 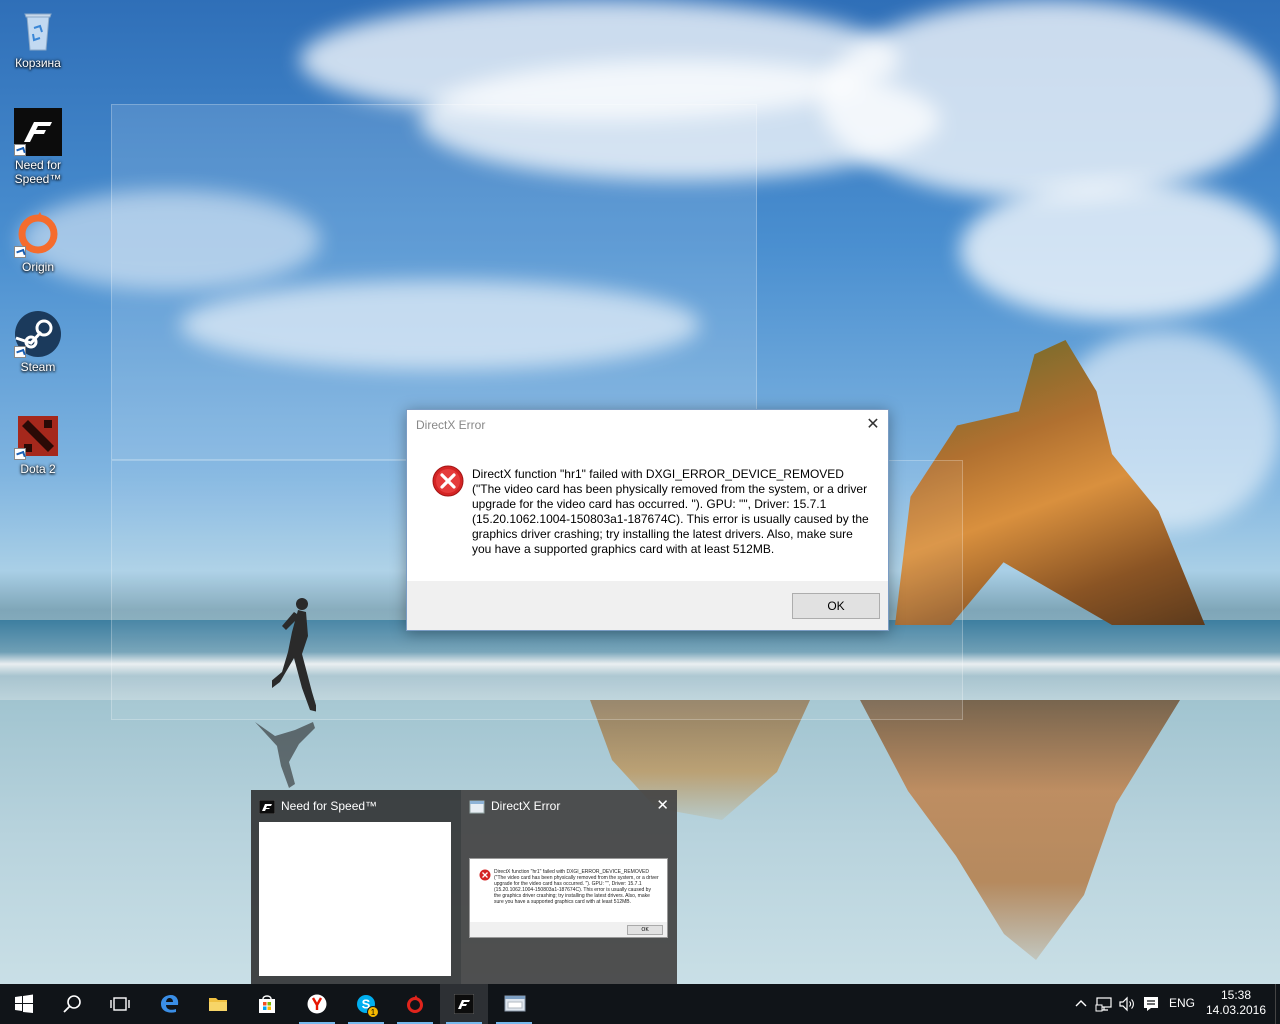 I want to click on network-icon, so click(x=1104, y=1004).